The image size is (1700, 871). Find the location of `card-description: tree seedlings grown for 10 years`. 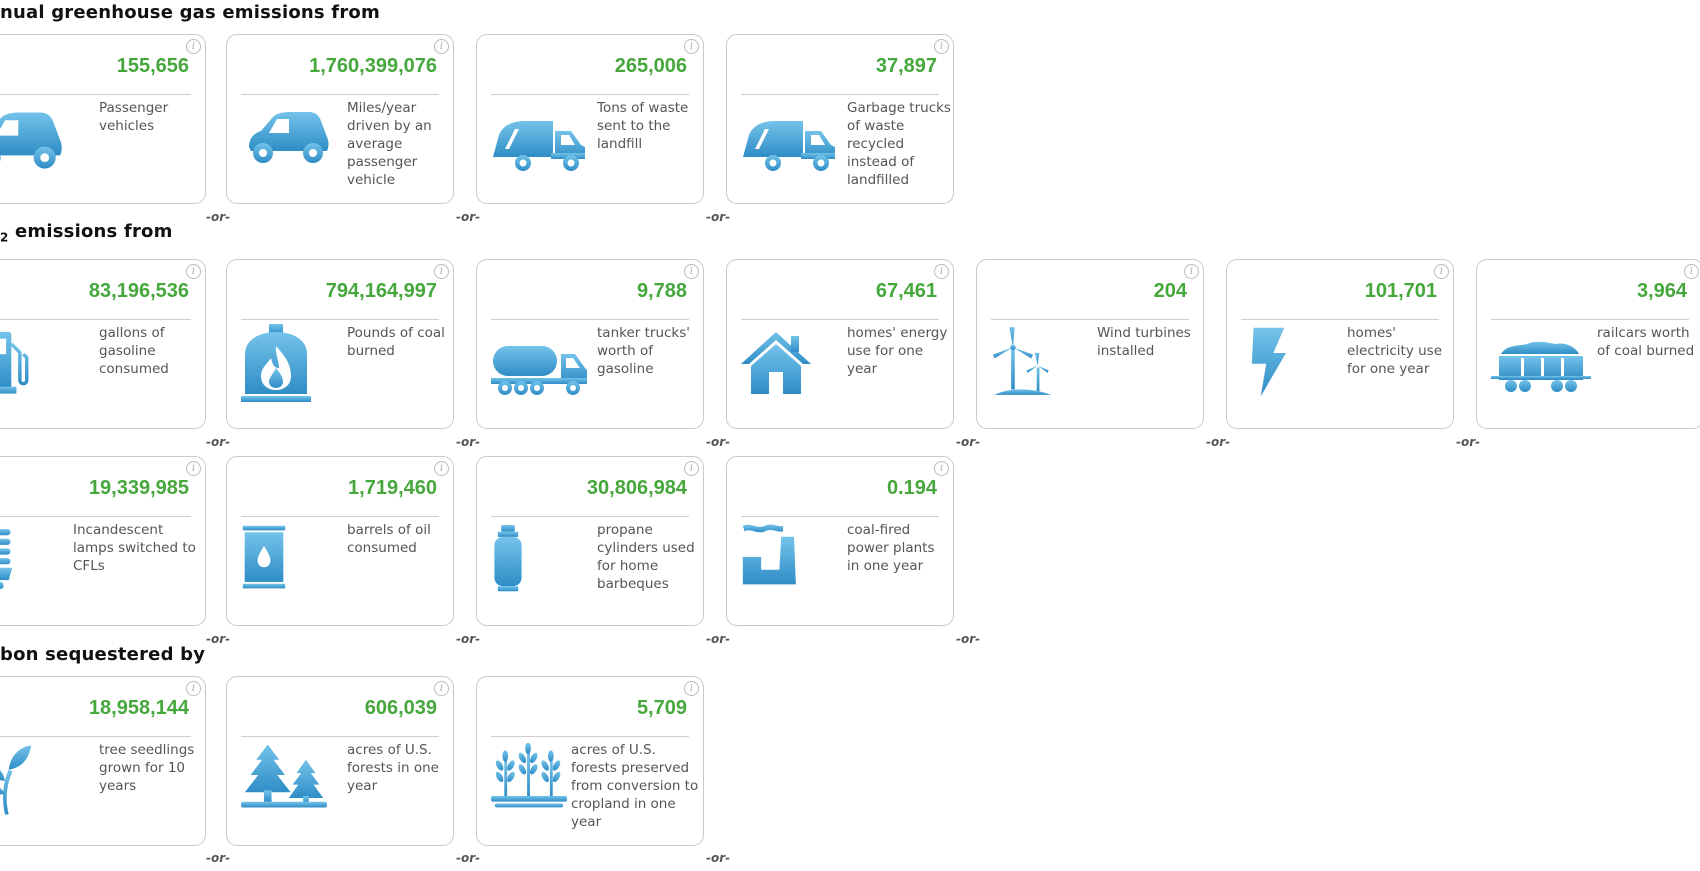

card-description: tree seedlings grown for 10 years is located at coordinates (147, 768).